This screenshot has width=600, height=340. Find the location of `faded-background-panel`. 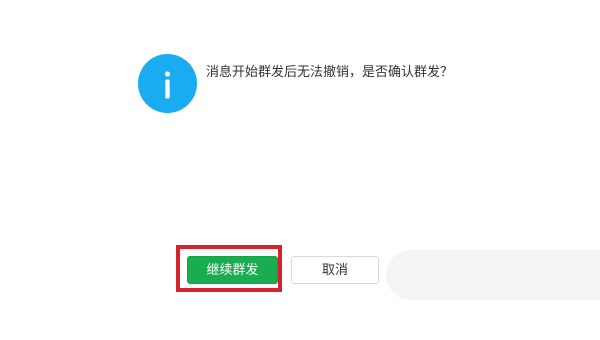

faded-background-panel is located at coordinates (493, 275).